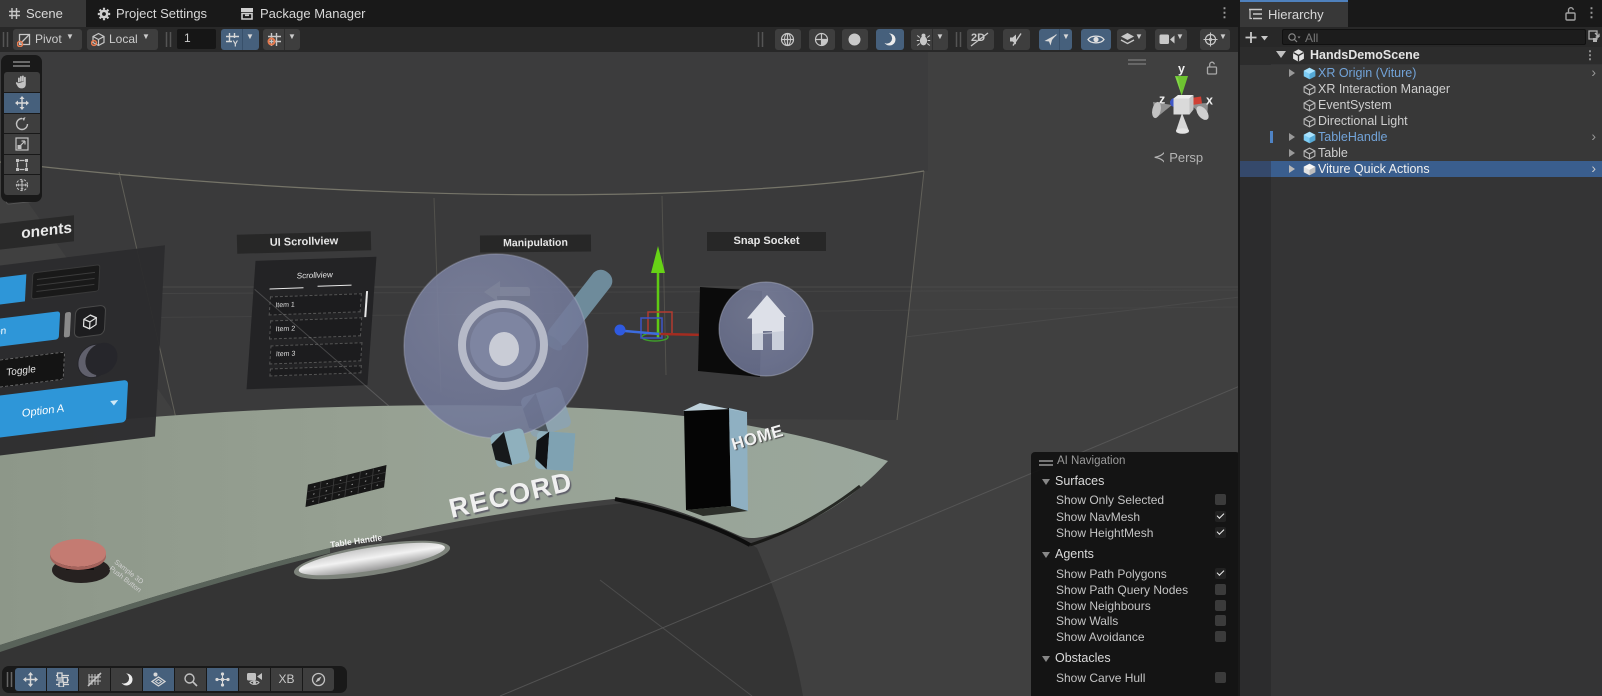 The image size is (1602, 696). What do you see at coordinates (1209, 101) in the screenshot?
I see `svg-text: x` at bounding box center [1209, 101].